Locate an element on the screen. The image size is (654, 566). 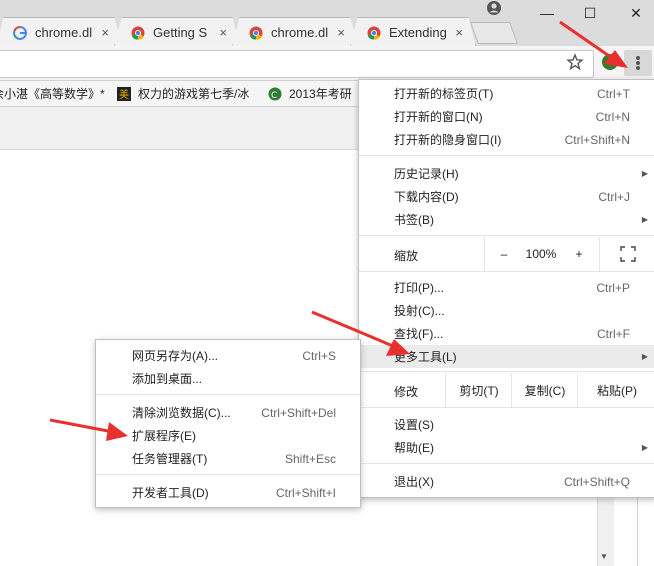
fullscreen-button is located at coordinates (626, 254).